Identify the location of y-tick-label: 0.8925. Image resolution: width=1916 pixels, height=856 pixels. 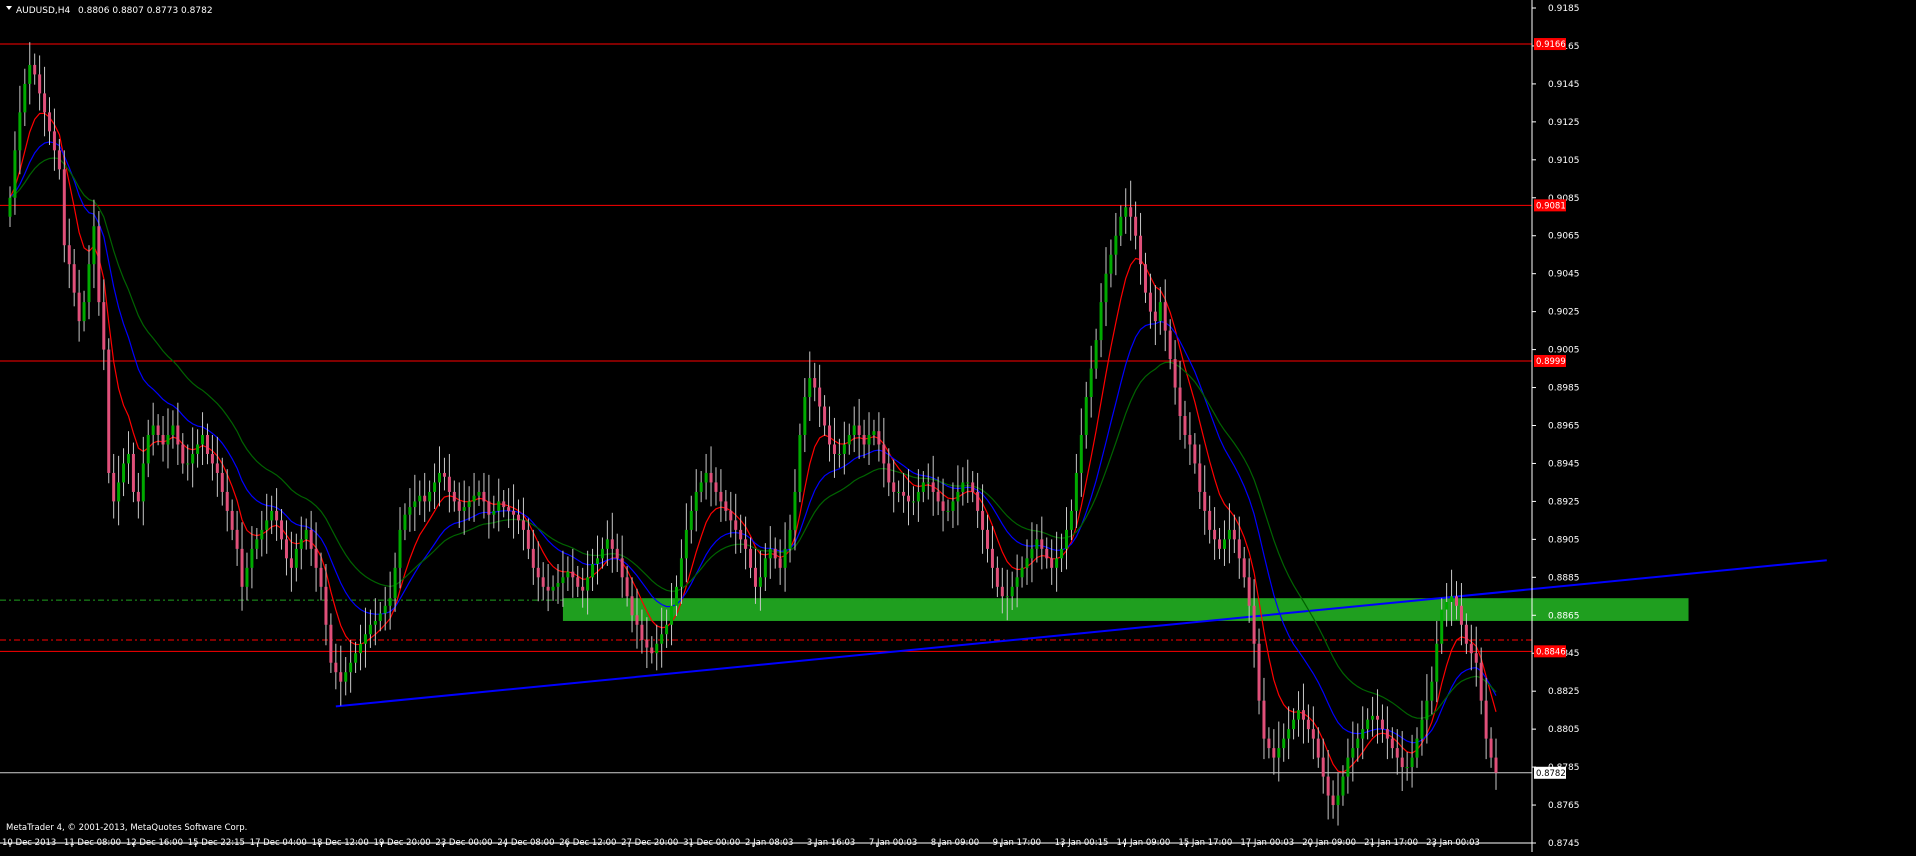
(1564, 502).